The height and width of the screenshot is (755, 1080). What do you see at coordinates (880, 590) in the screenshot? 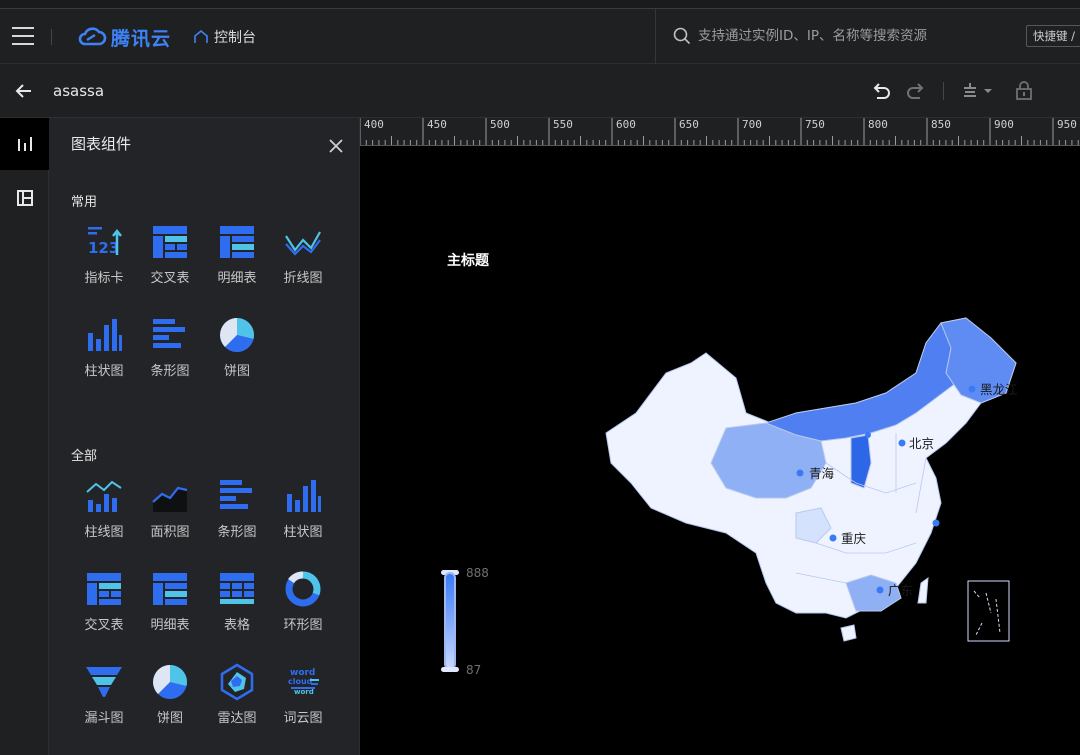
I see `map-point-guangdong` at bounding box center [880, 590].